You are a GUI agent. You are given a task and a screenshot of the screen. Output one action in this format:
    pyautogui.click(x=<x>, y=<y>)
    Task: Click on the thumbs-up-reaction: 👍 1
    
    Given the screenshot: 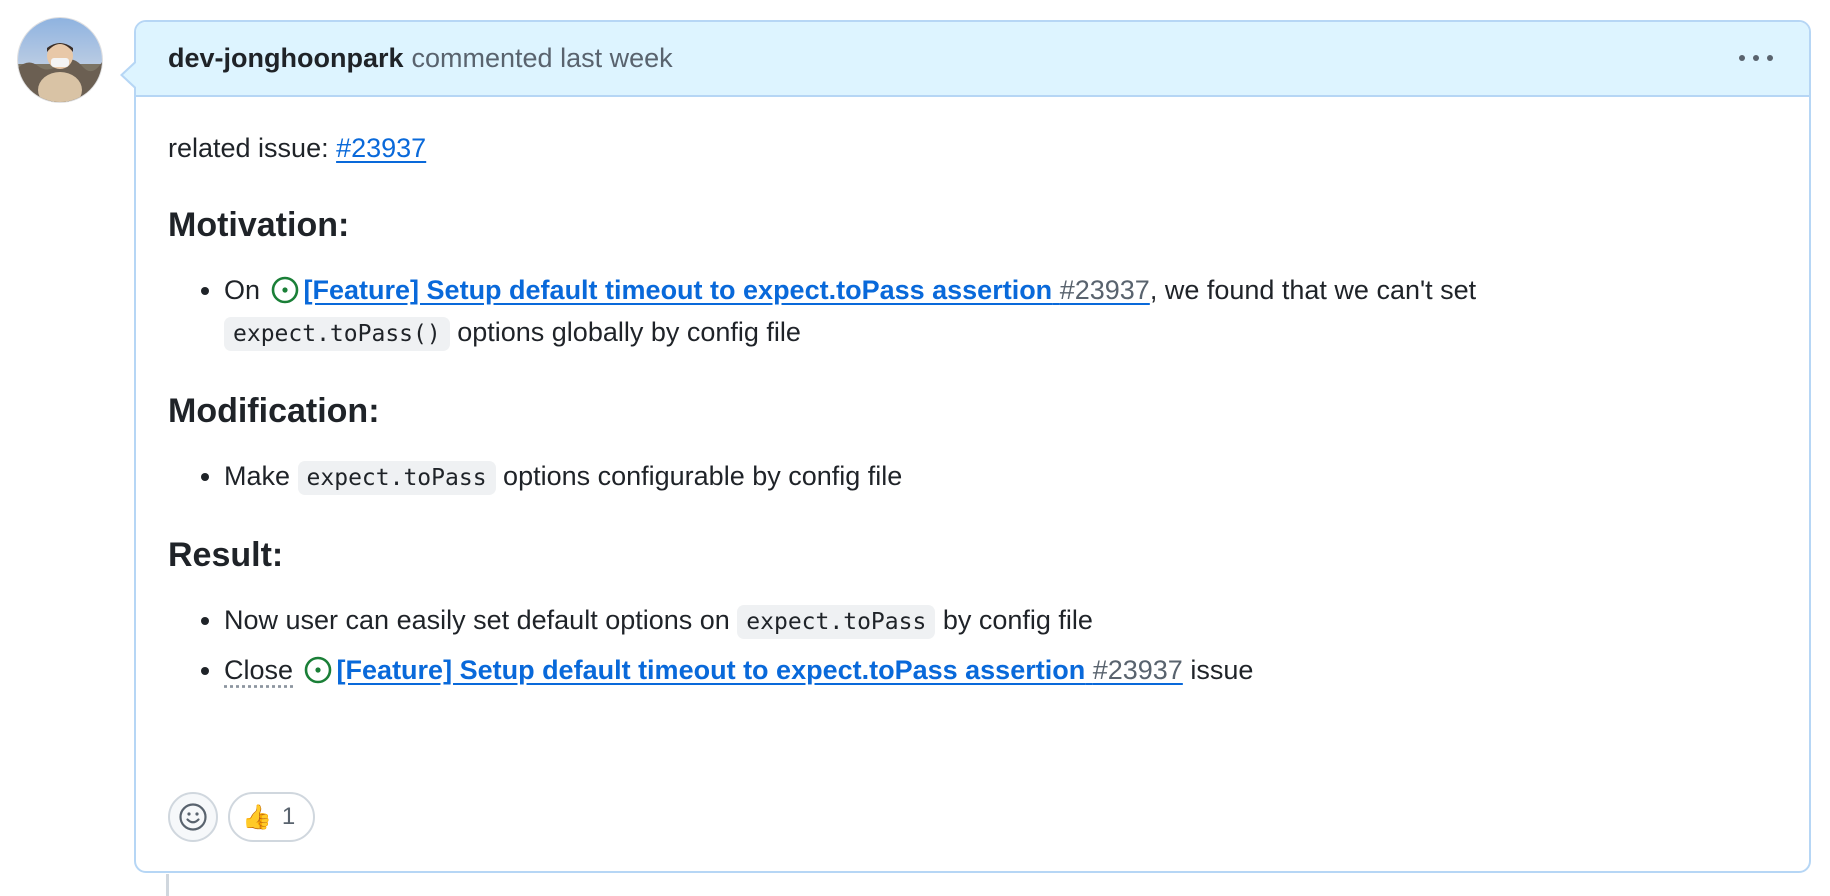 What is the action you would take?
    pyautogui.click(x=272, y=817)
    